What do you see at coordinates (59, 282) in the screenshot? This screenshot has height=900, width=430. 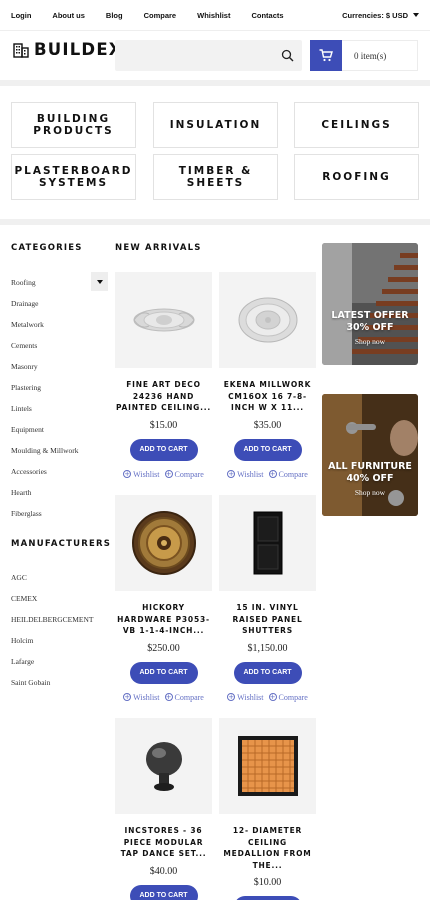 I see `sidebar-item-roofing: Roofing` at bounding box center [59, 282].